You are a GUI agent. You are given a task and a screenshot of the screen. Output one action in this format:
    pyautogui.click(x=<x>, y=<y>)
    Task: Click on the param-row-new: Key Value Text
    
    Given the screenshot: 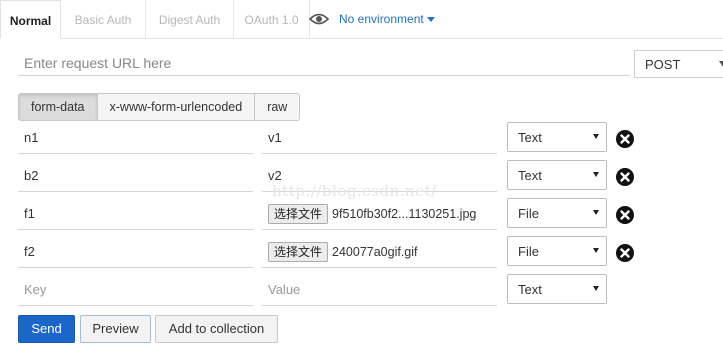 What is the action you would take?
    pyautogui.click(x=361, y=293)
    